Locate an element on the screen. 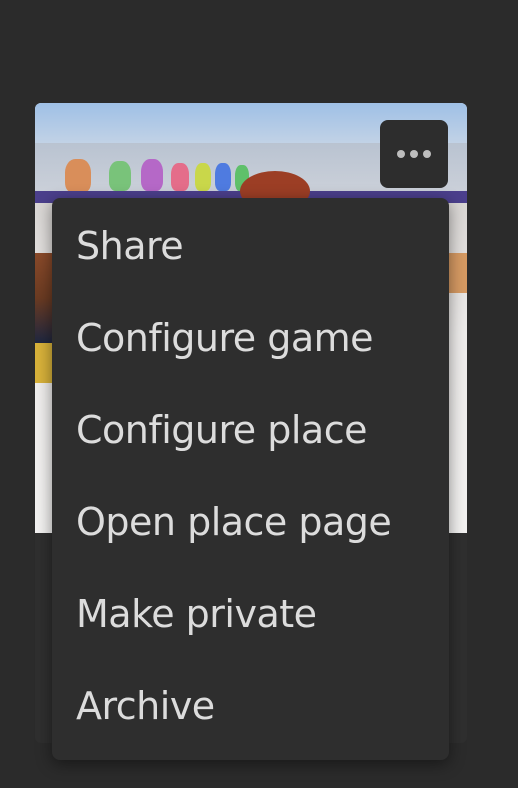 The height and width of the screenshot is (788, 518). menu-item-make-private: Make private is located at coordinates (250, 614).